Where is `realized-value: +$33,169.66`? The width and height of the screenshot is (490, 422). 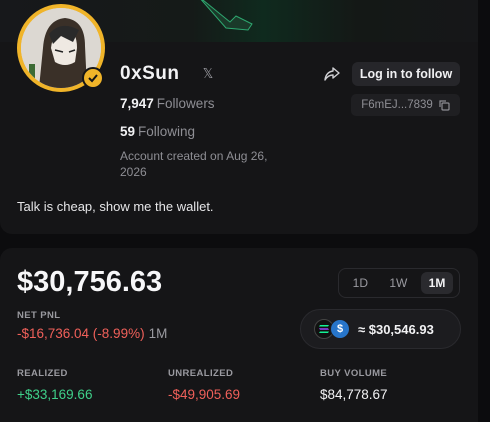 realized-value: +$33,169.66 is located at coordinates (55, 394).